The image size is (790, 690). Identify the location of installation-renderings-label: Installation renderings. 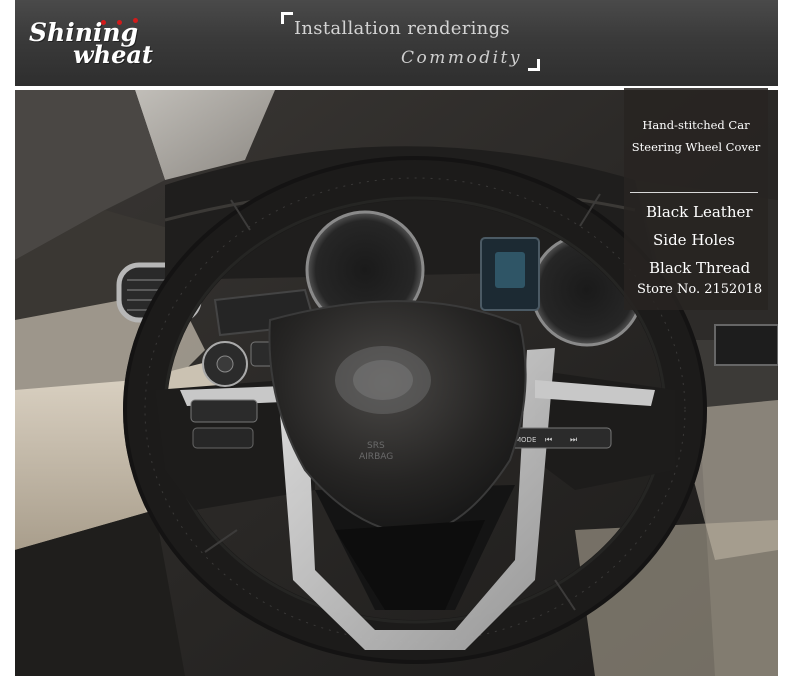
(402, 28).